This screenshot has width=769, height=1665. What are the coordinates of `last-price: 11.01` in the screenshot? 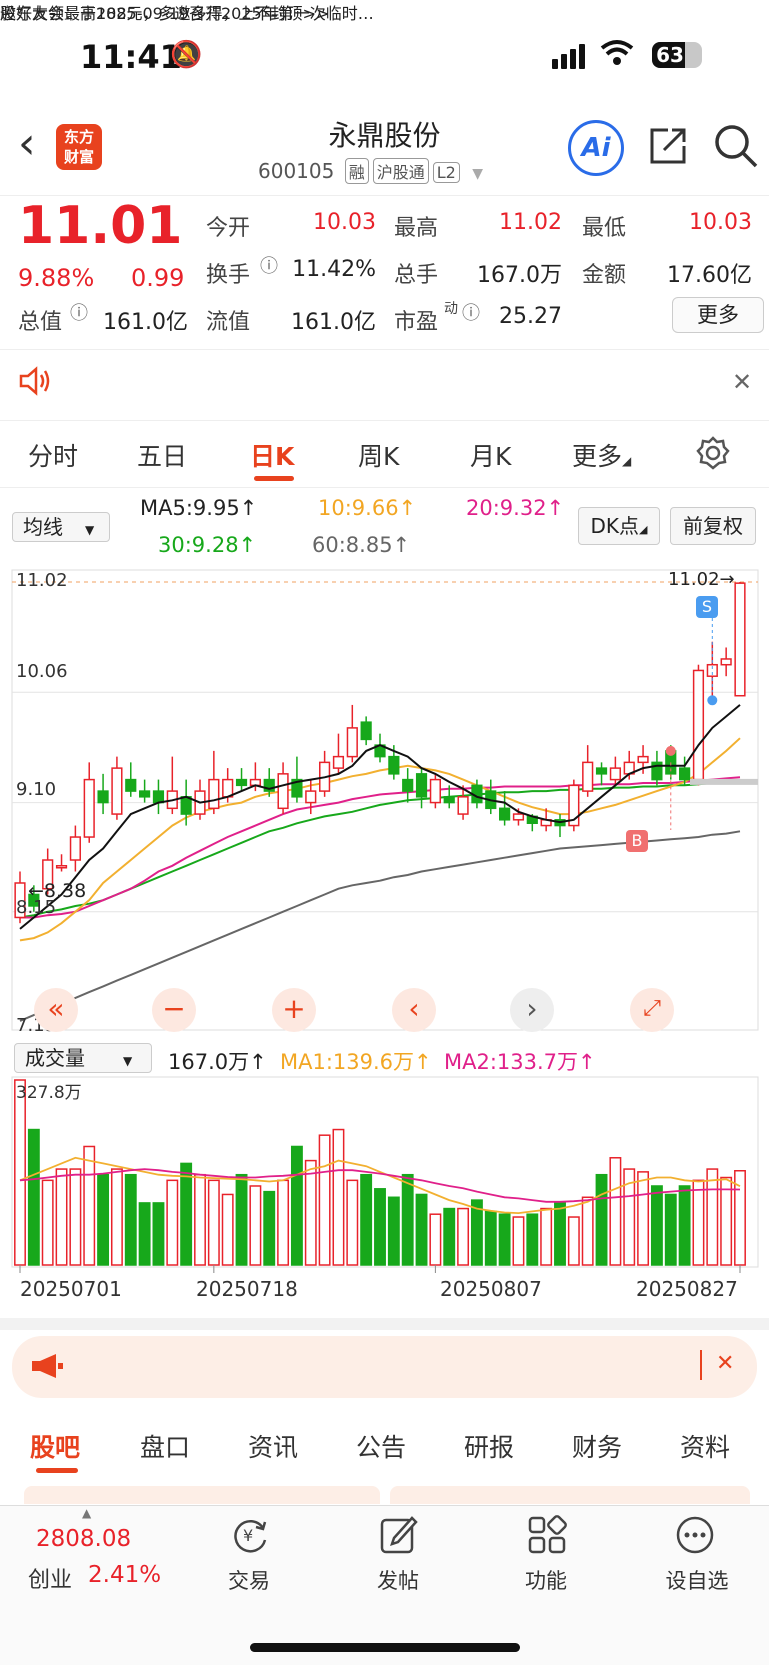 It's located at (100, 226).